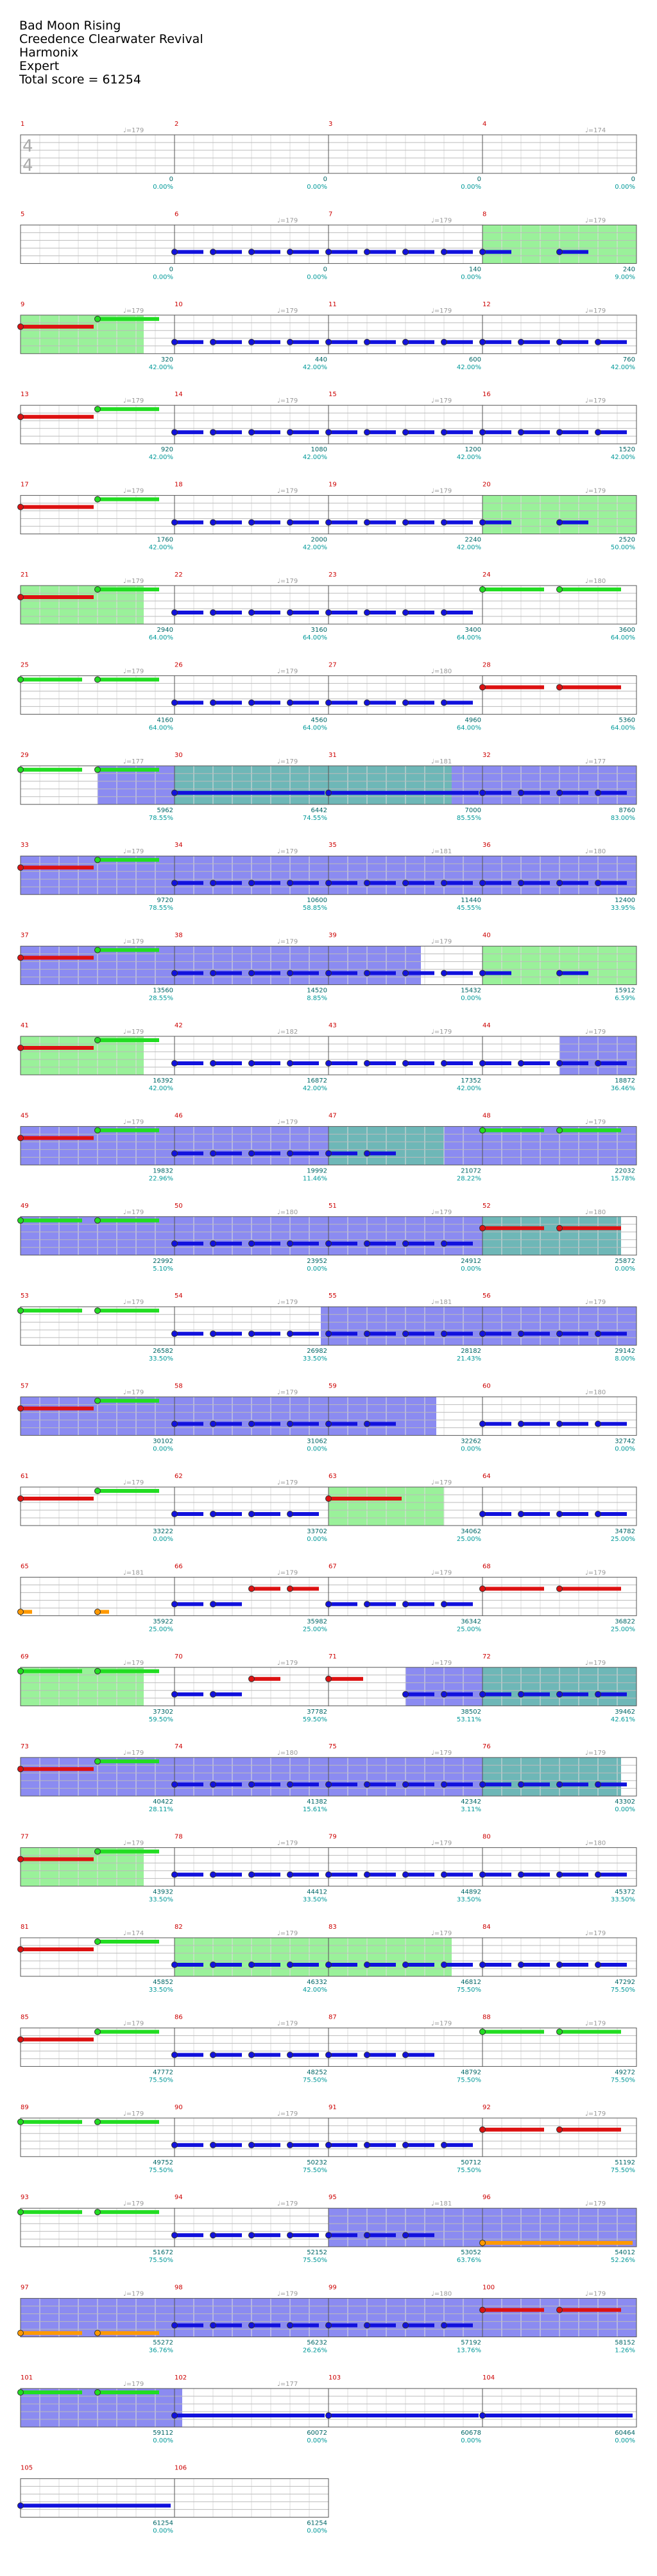 The width and height of the screenshot is (657, 2576). Describe the element at coordinates (486, 1656) in the screenshot. I see `measure-number: 72` at that location.